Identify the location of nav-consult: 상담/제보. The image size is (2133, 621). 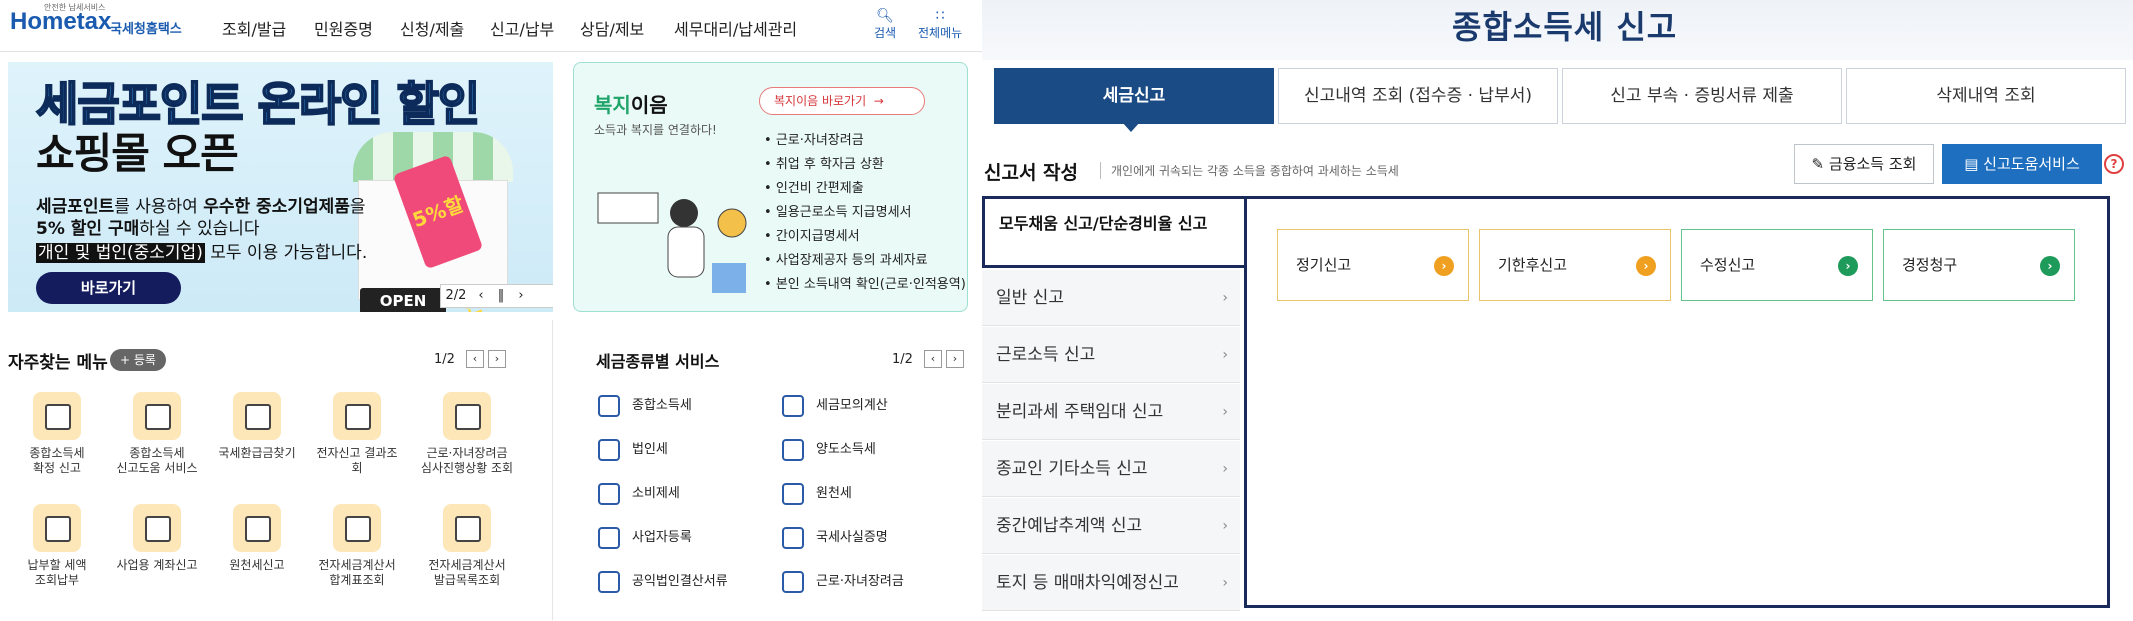
(612, 28).